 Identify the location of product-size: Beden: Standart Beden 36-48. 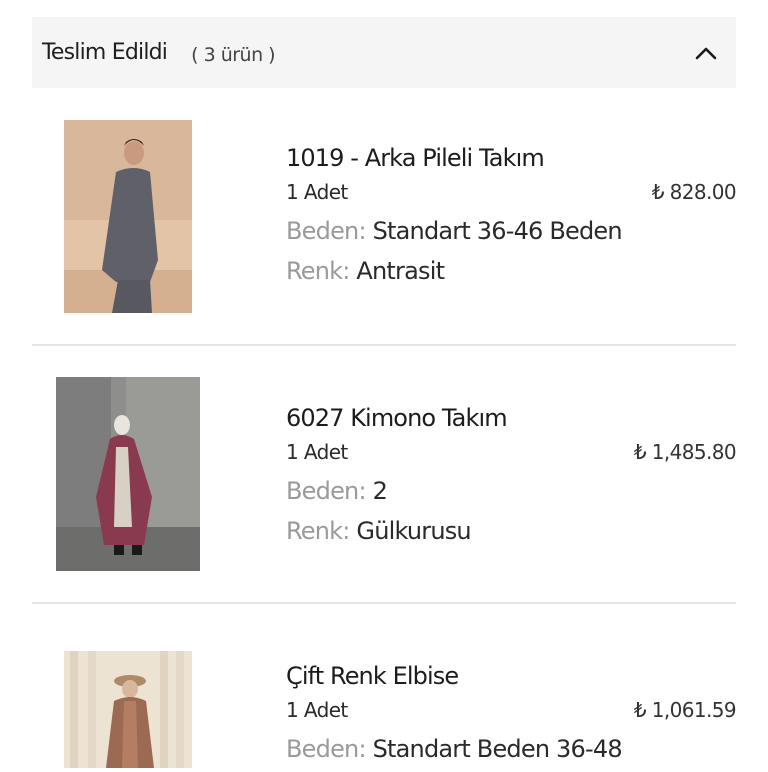
(511, 749).